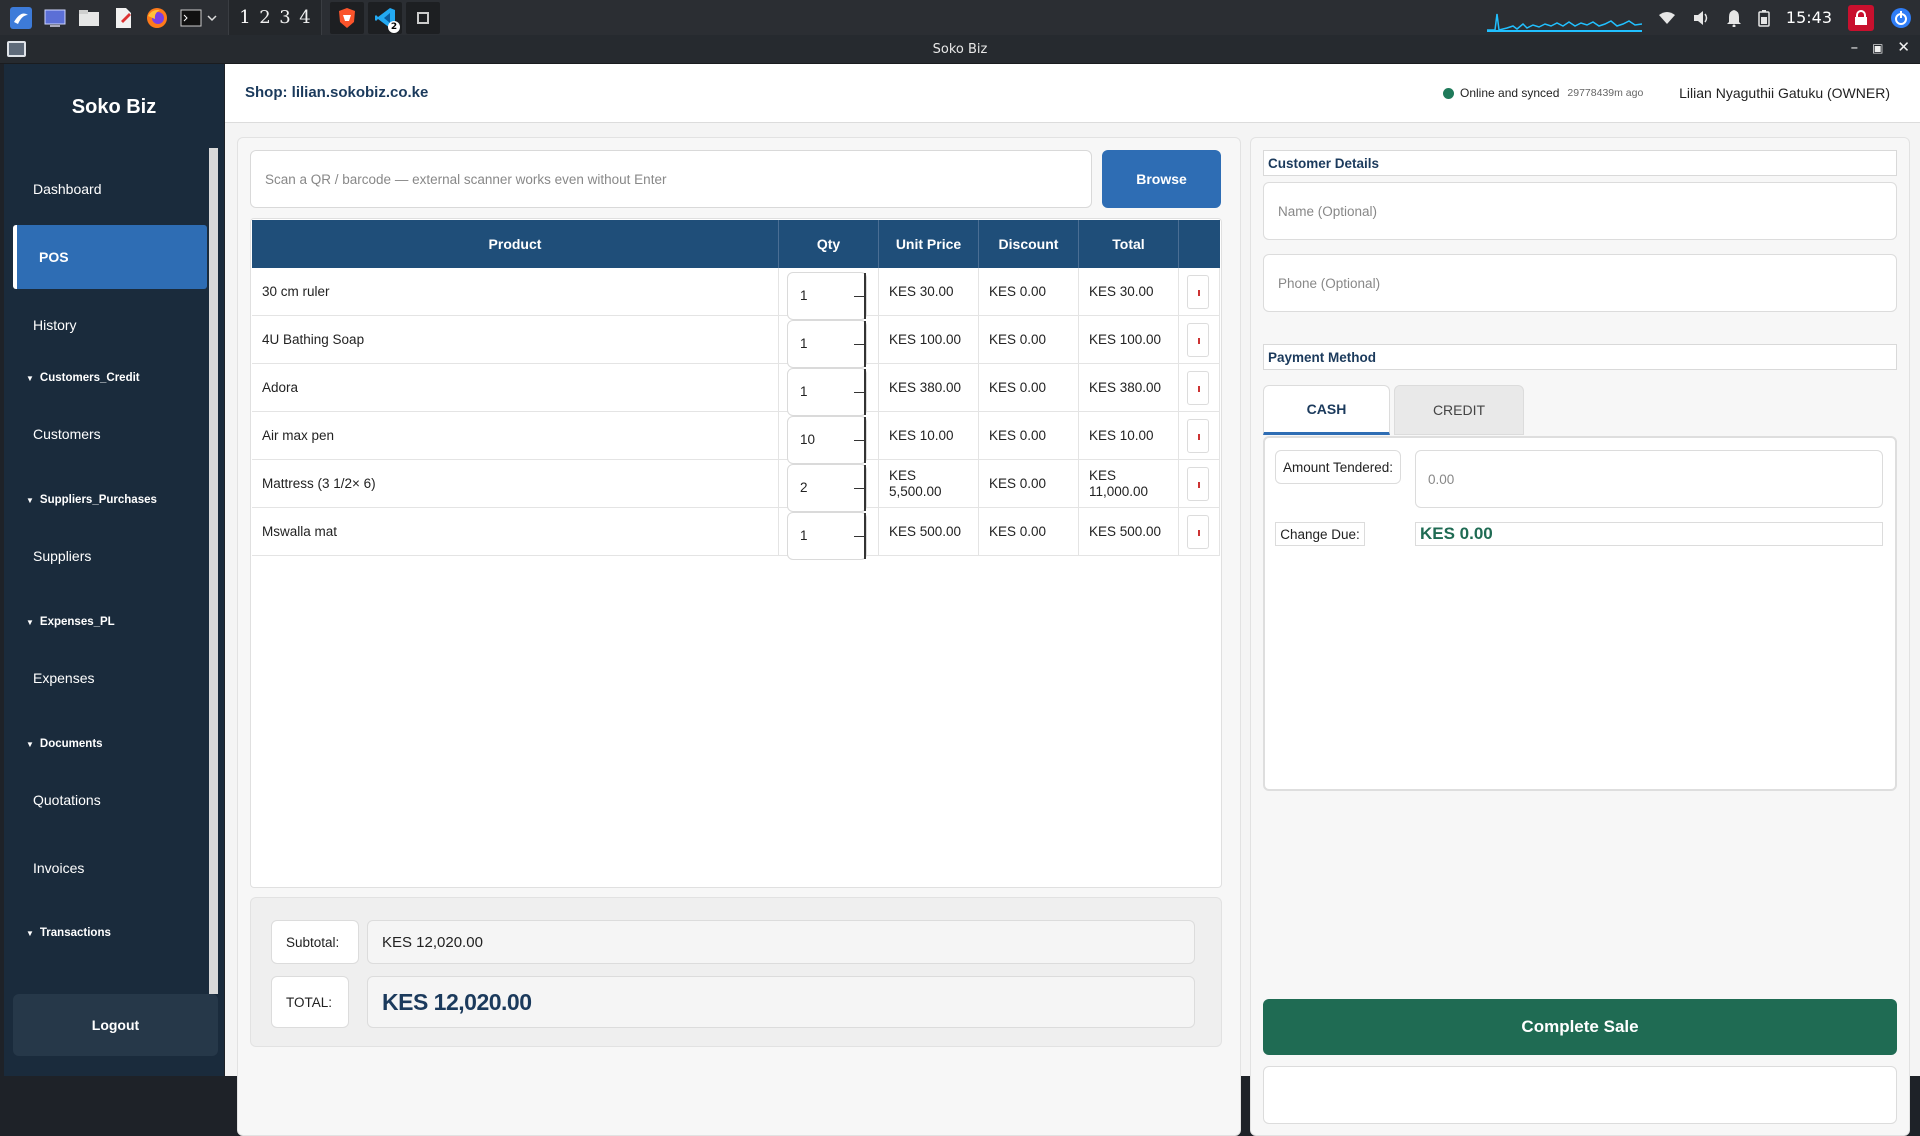 The height and width of the screenshot is (1136, 1920). What do you see at coordinates (285, 17) in the screenshot?
I see `workspace-3: 3` at bounding box center [285, 17].